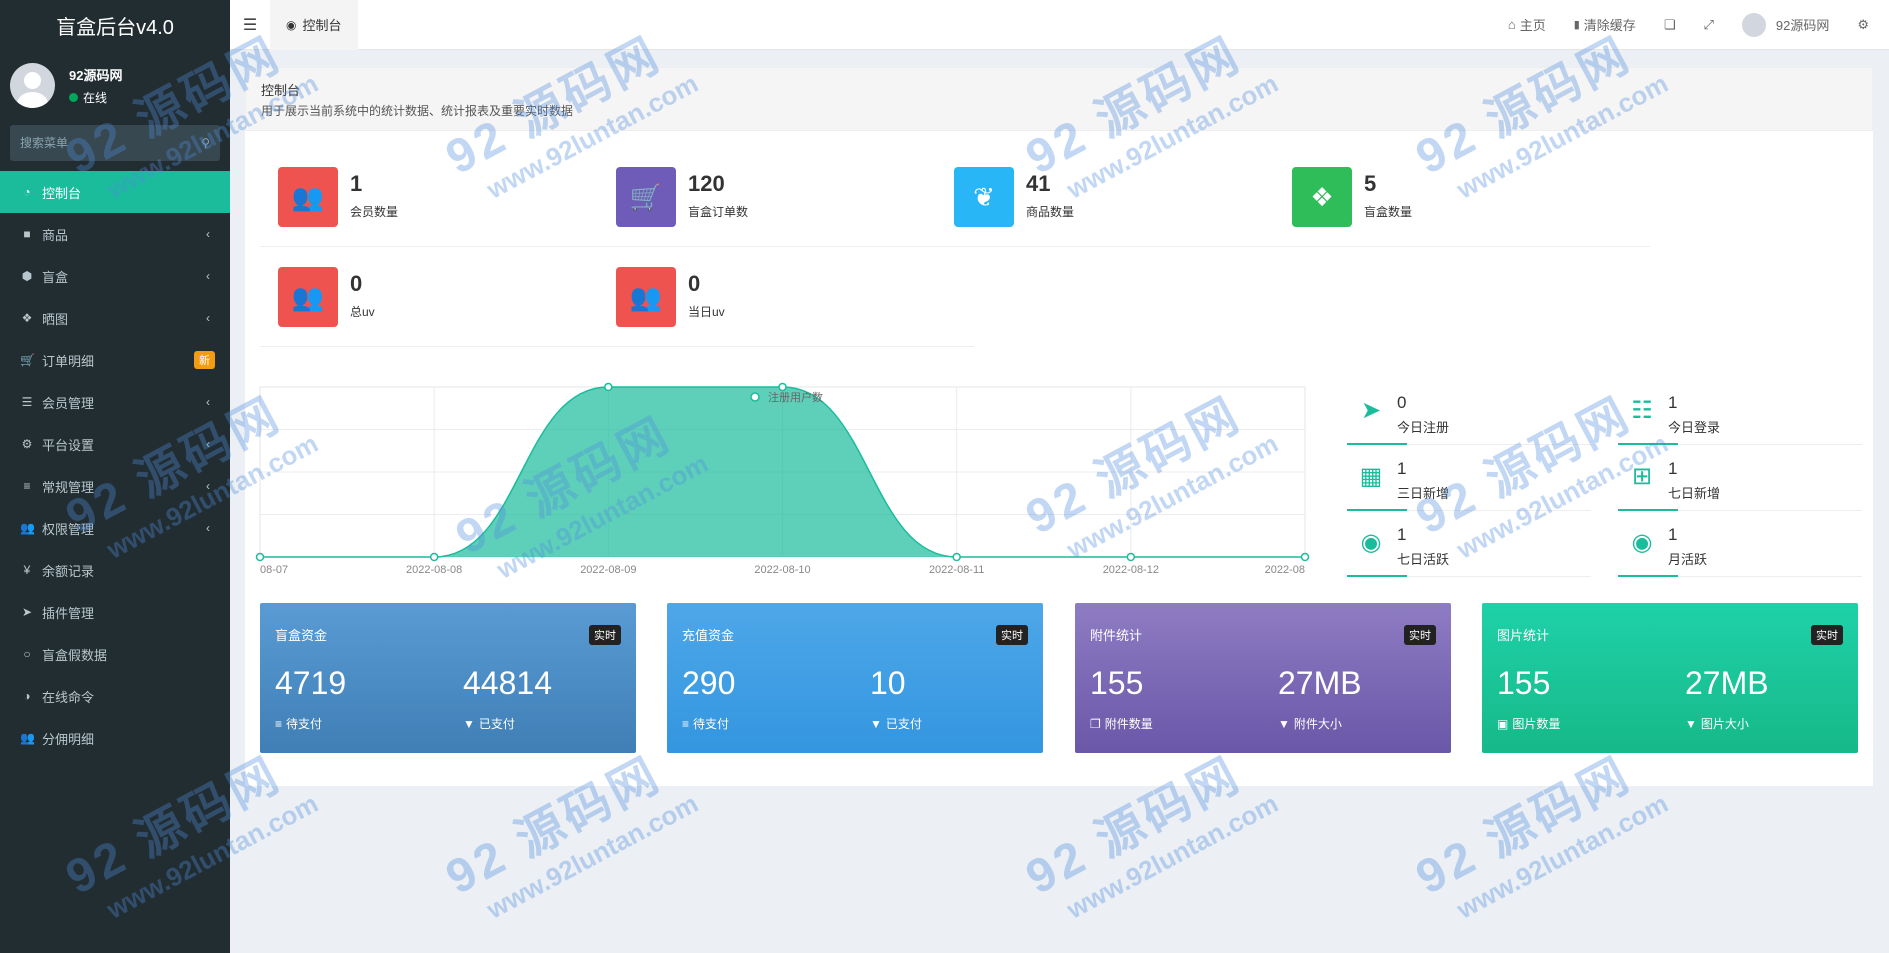 Image resolution: width=1889 pixels, height=953 pixels. I want to click on card-value-2: 27MB, so click(1727, 683).